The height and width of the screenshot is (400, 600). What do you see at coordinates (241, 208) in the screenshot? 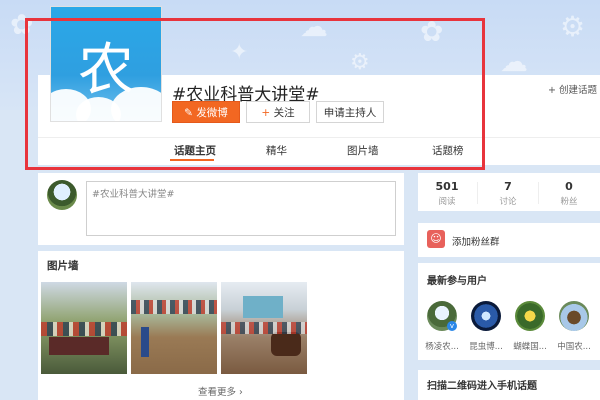
I see `post-input: #农业科普大讲堂#` at bounding box center [241, 208].